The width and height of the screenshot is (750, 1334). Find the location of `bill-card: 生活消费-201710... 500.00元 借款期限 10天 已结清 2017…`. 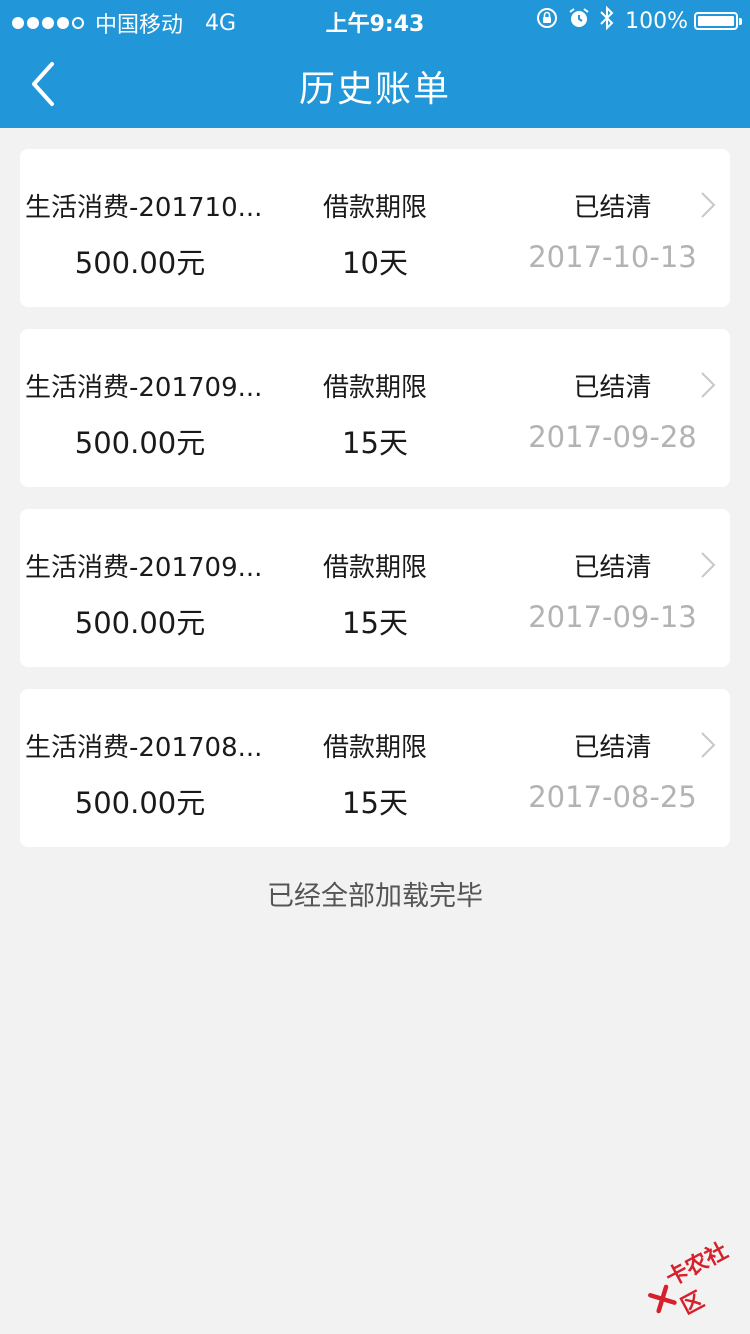

bill-card: 生活消费-201710... 500.00元 借款期限 10天 已结清 2017… is located at coordinates (375, 228).